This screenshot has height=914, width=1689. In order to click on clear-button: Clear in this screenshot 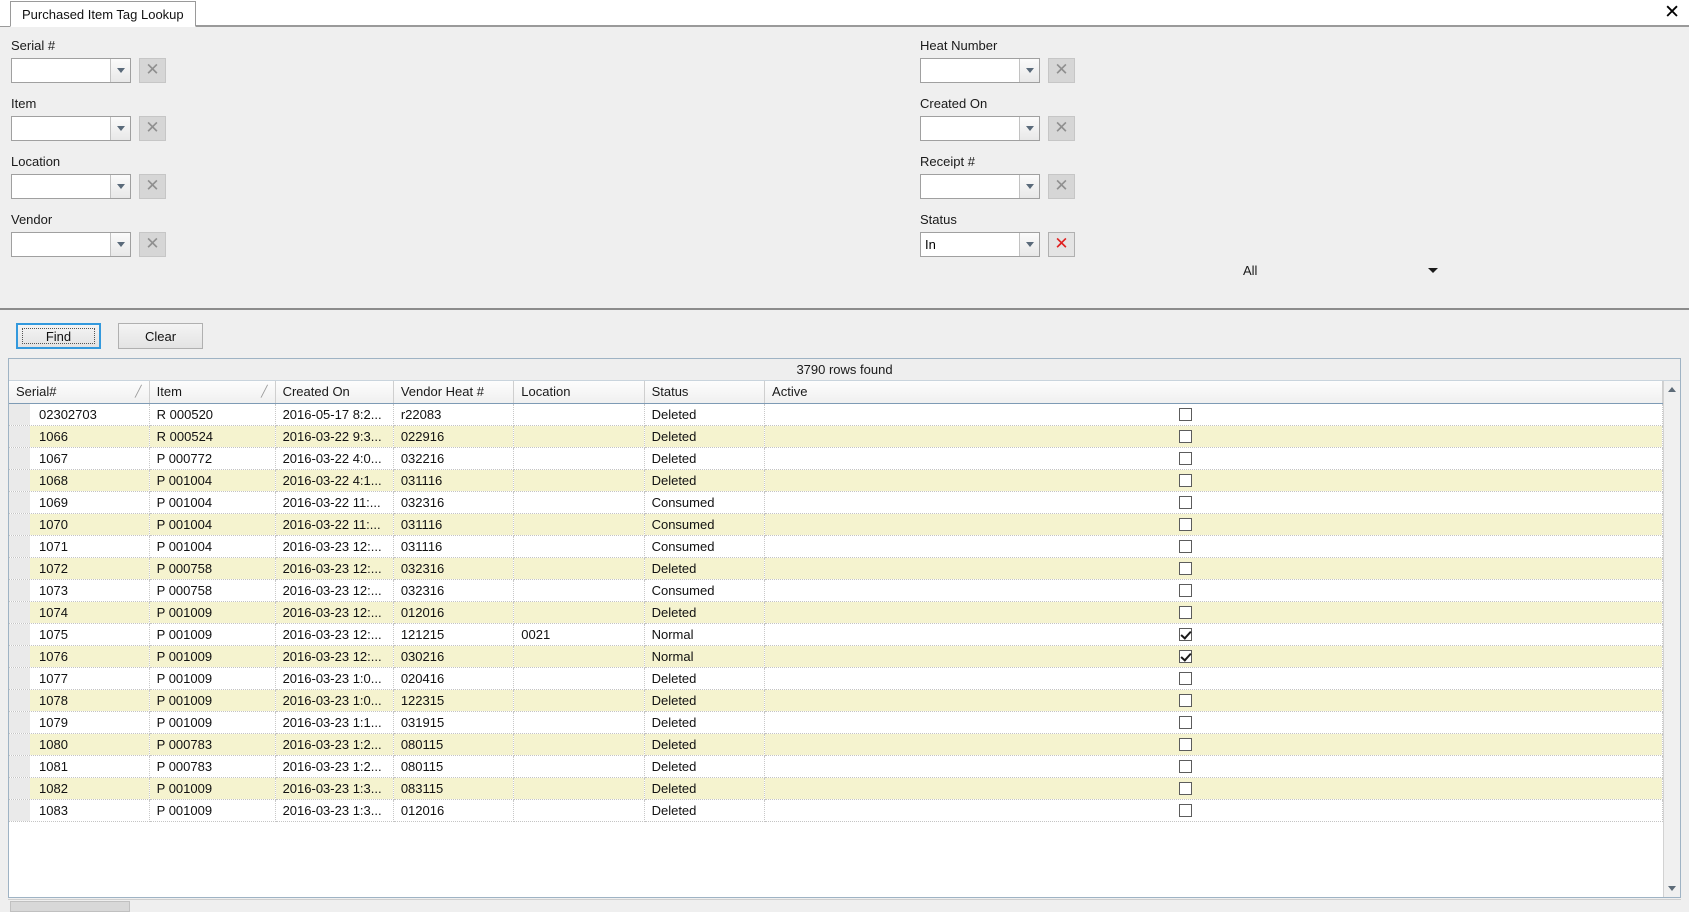, I will do `click(160, 336)`.